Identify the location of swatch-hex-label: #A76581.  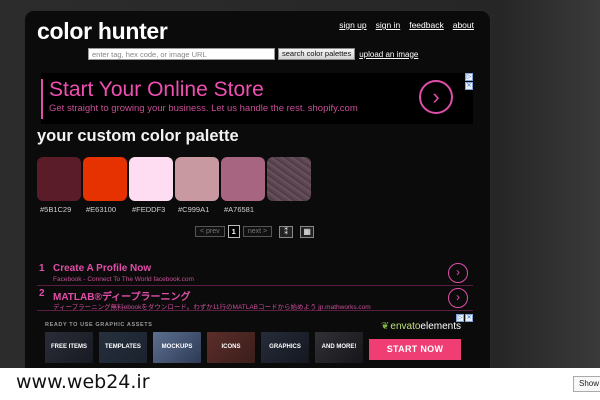
(239, 209).